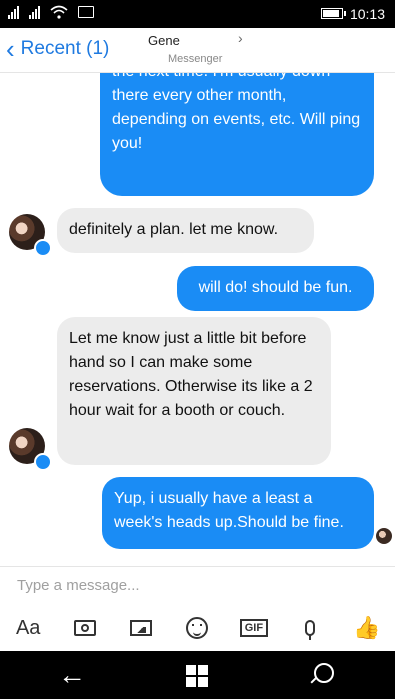 Image resolution: width=395 pixels, height=699 pixels. Describe the element at coordinates (197, 50) in the screenshot. I see `conversation-header: ‹ Recent (1) Gene › Messenger` at that location.